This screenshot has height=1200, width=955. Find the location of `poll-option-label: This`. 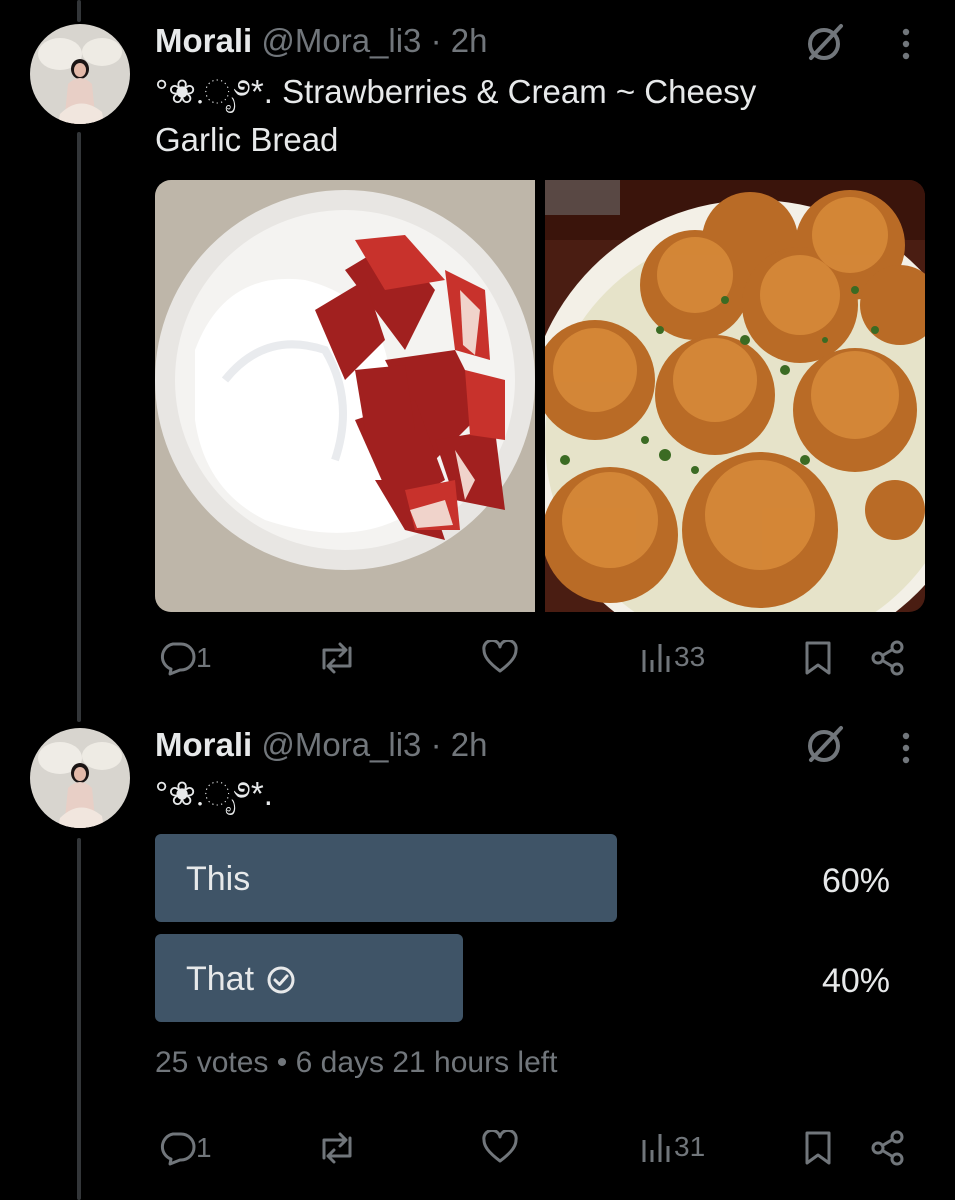

poll-option-label: This is located at coordinates (218, 879).